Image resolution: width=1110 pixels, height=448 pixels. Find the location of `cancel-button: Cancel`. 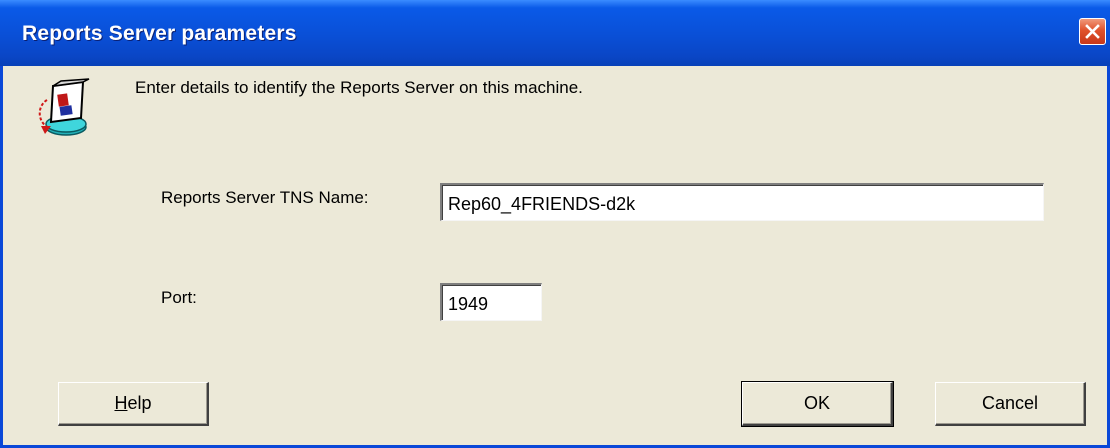

cancel-button: Cancel is located at coordinates (1010, 404).